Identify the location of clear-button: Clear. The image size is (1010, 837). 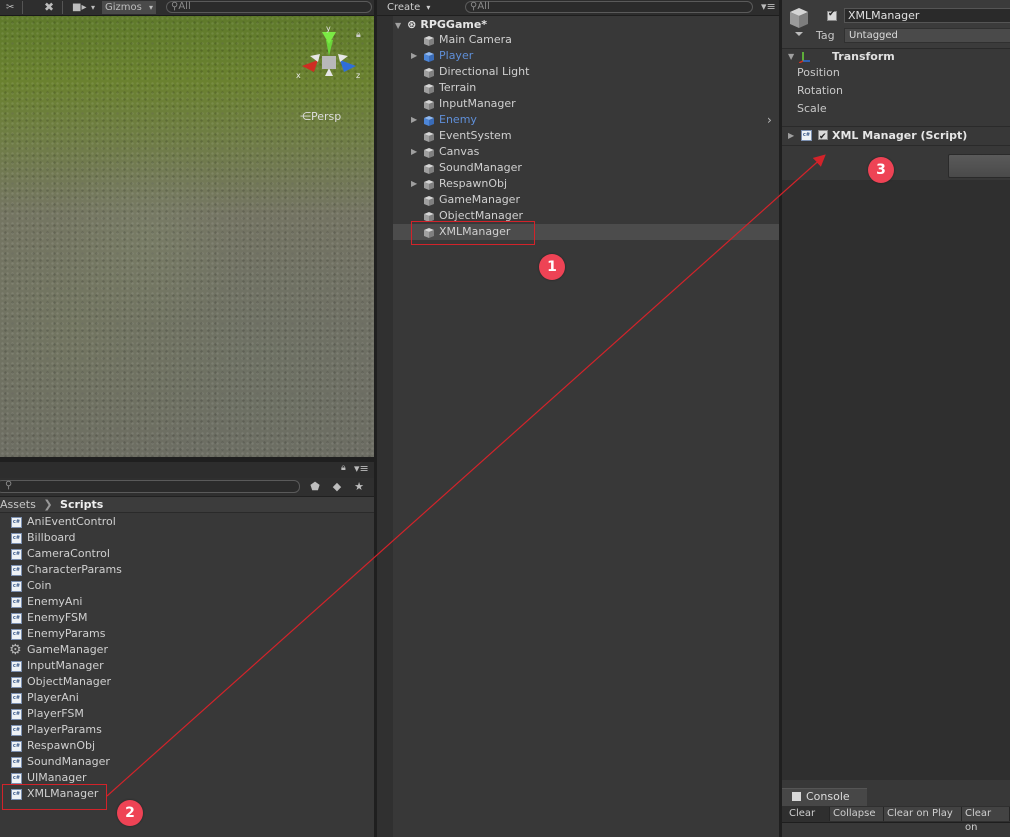
(808, 814).